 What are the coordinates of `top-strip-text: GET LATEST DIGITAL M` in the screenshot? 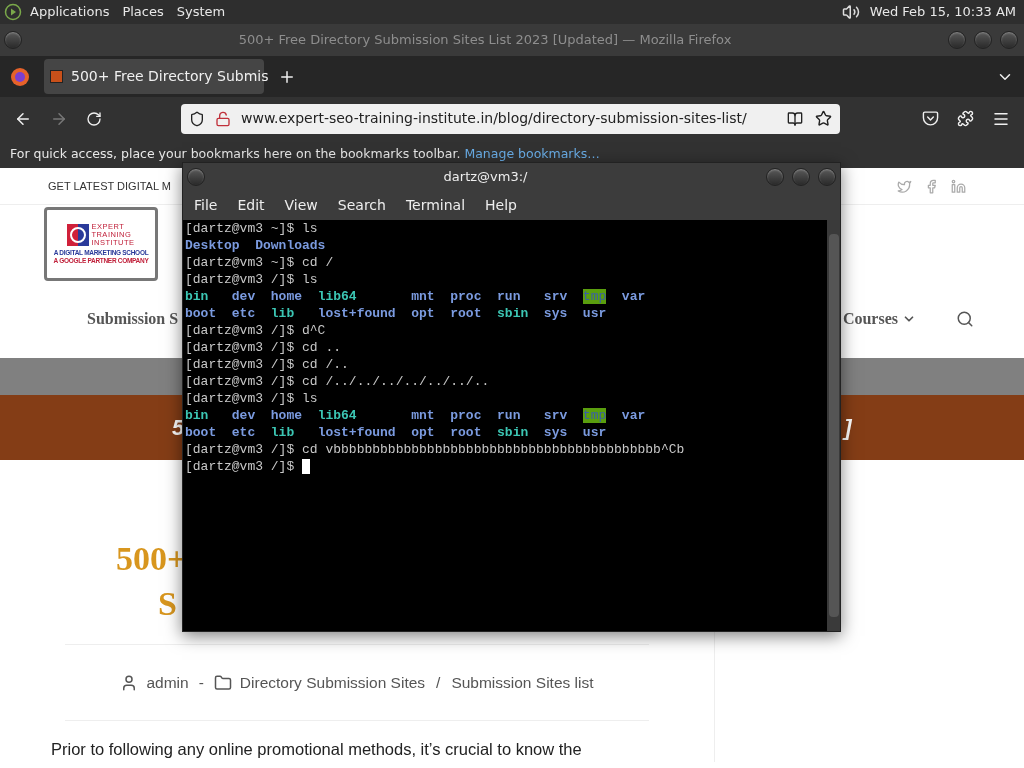 It's located at (109, 186).